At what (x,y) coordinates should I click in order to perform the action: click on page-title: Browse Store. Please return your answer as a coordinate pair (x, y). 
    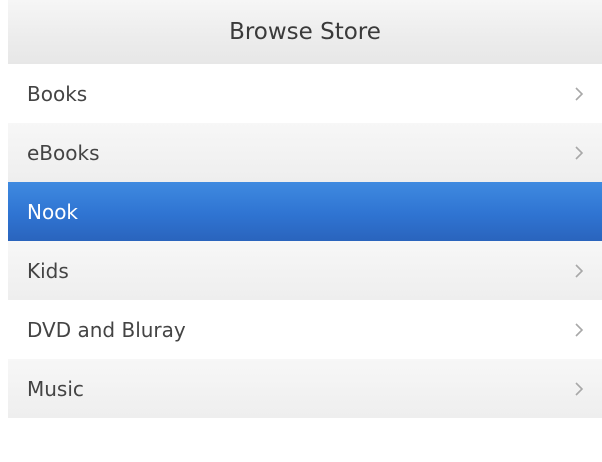
    Looking at the image, I should click on (305, 32).